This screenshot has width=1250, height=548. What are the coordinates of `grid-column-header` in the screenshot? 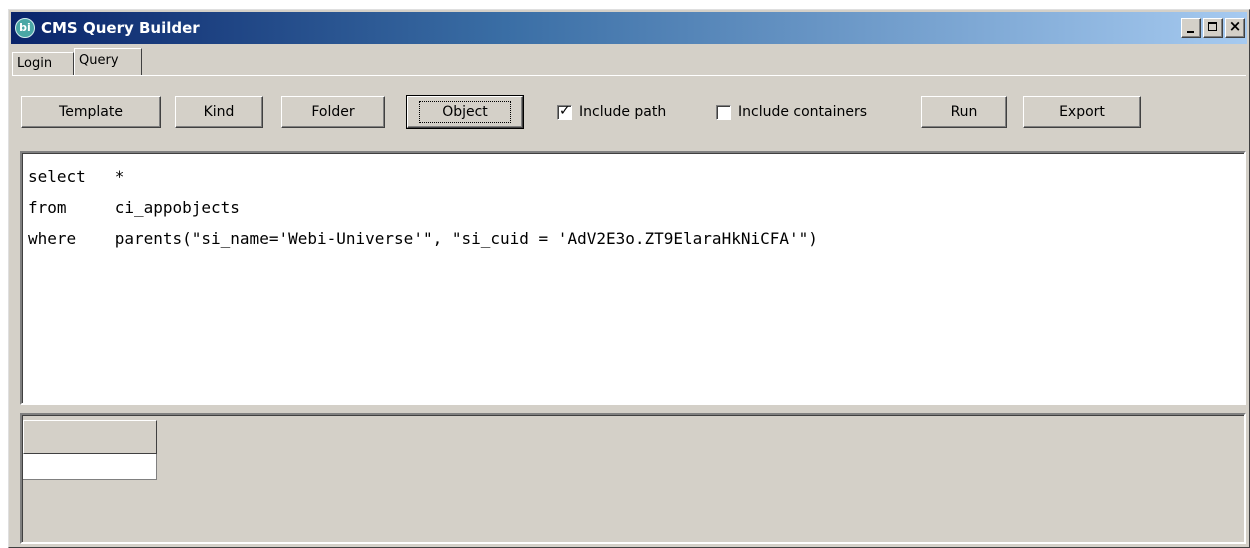 It's located at (90, 437).